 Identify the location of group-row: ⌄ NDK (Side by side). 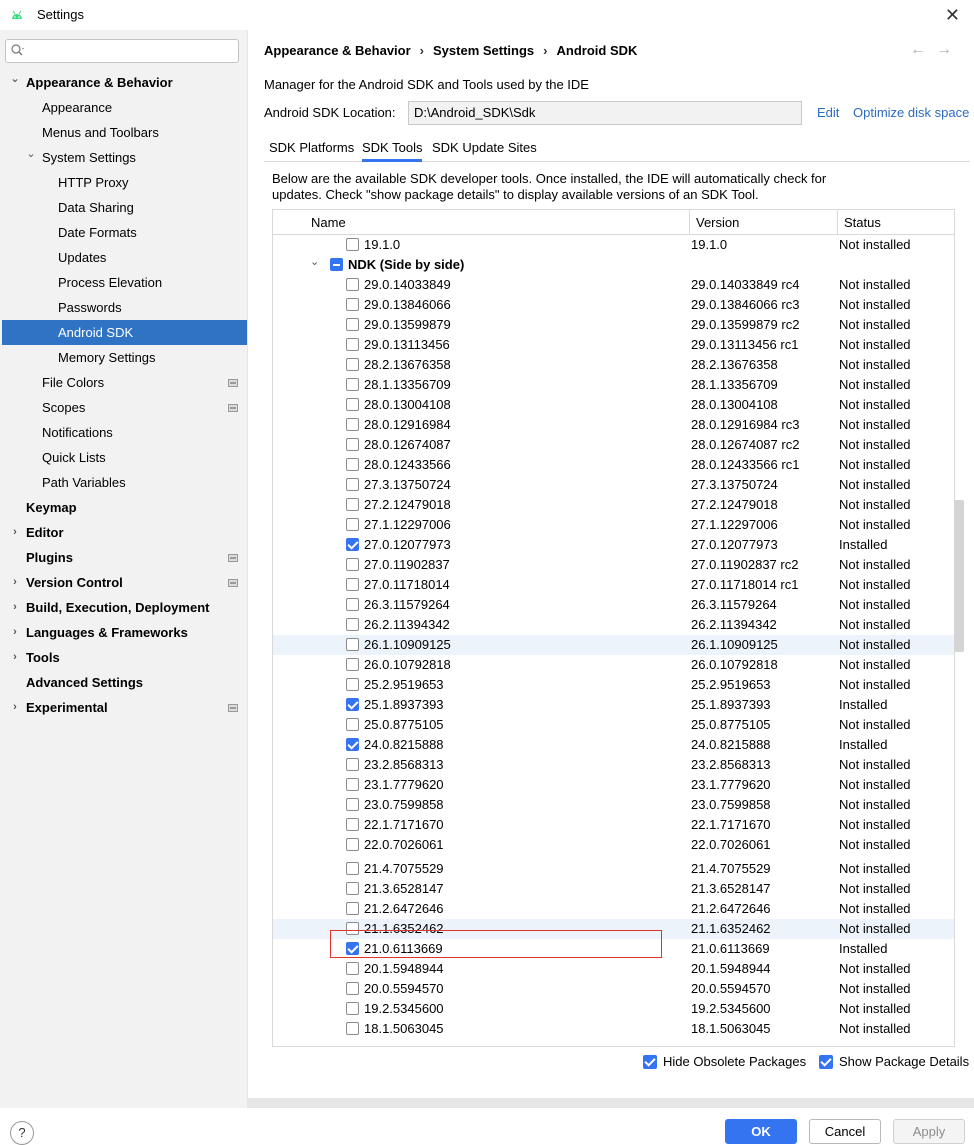
(613, 265).